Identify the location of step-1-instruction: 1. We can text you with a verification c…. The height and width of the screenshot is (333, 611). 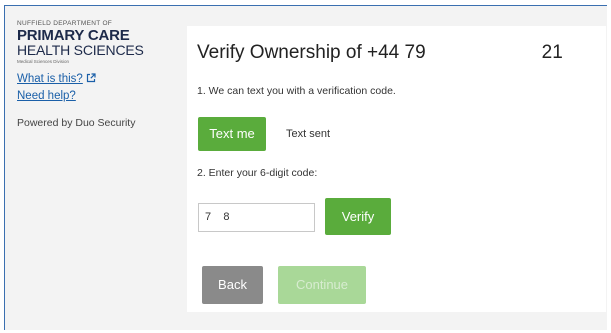
(296, 91).